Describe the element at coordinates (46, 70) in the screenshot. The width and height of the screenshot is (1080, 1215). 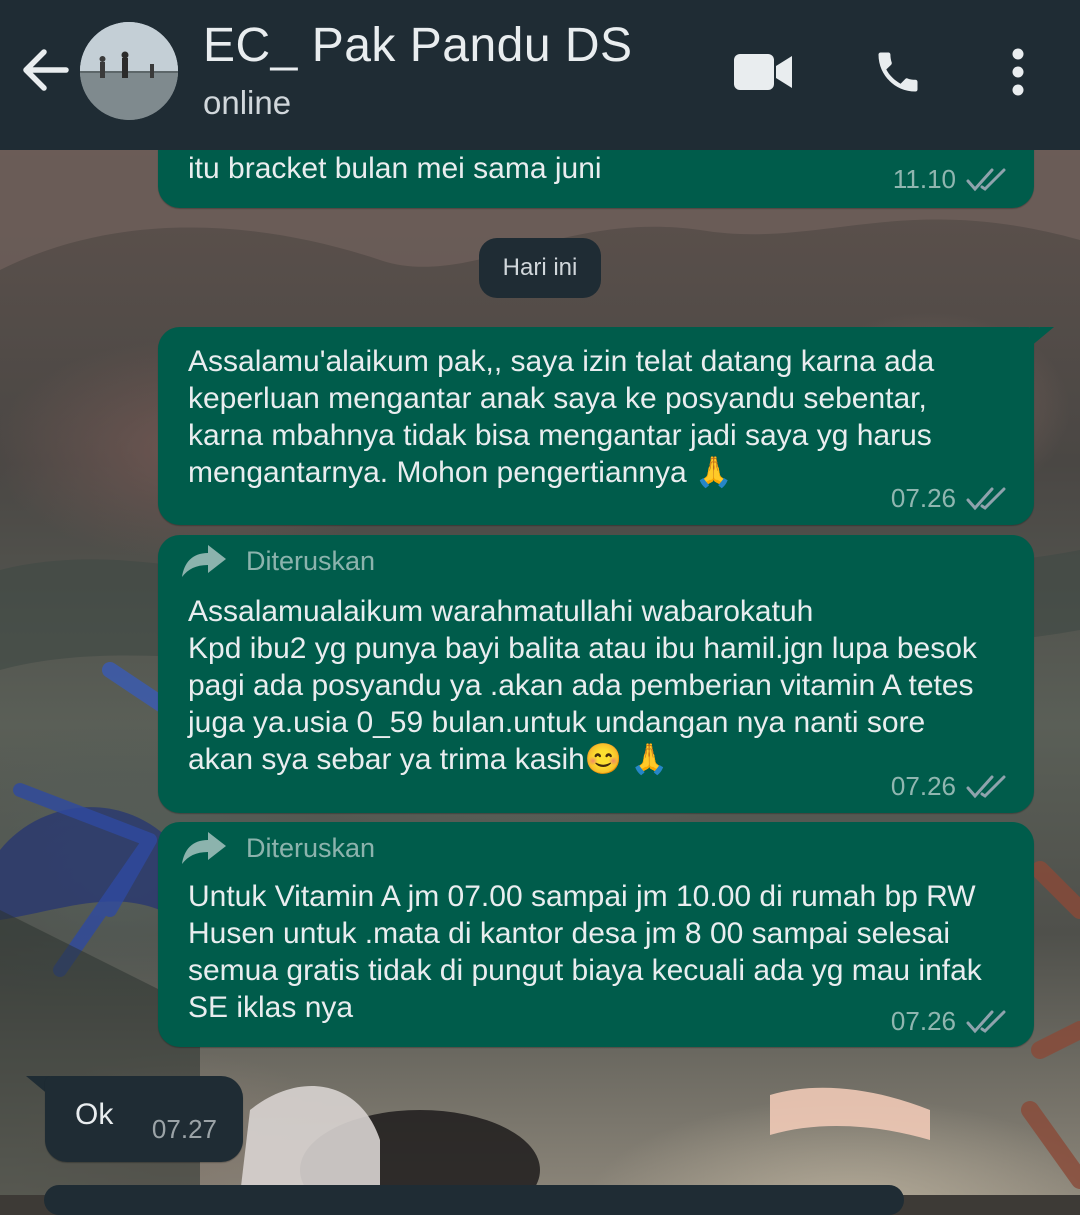
I see `back-arrow-icon` at that location.